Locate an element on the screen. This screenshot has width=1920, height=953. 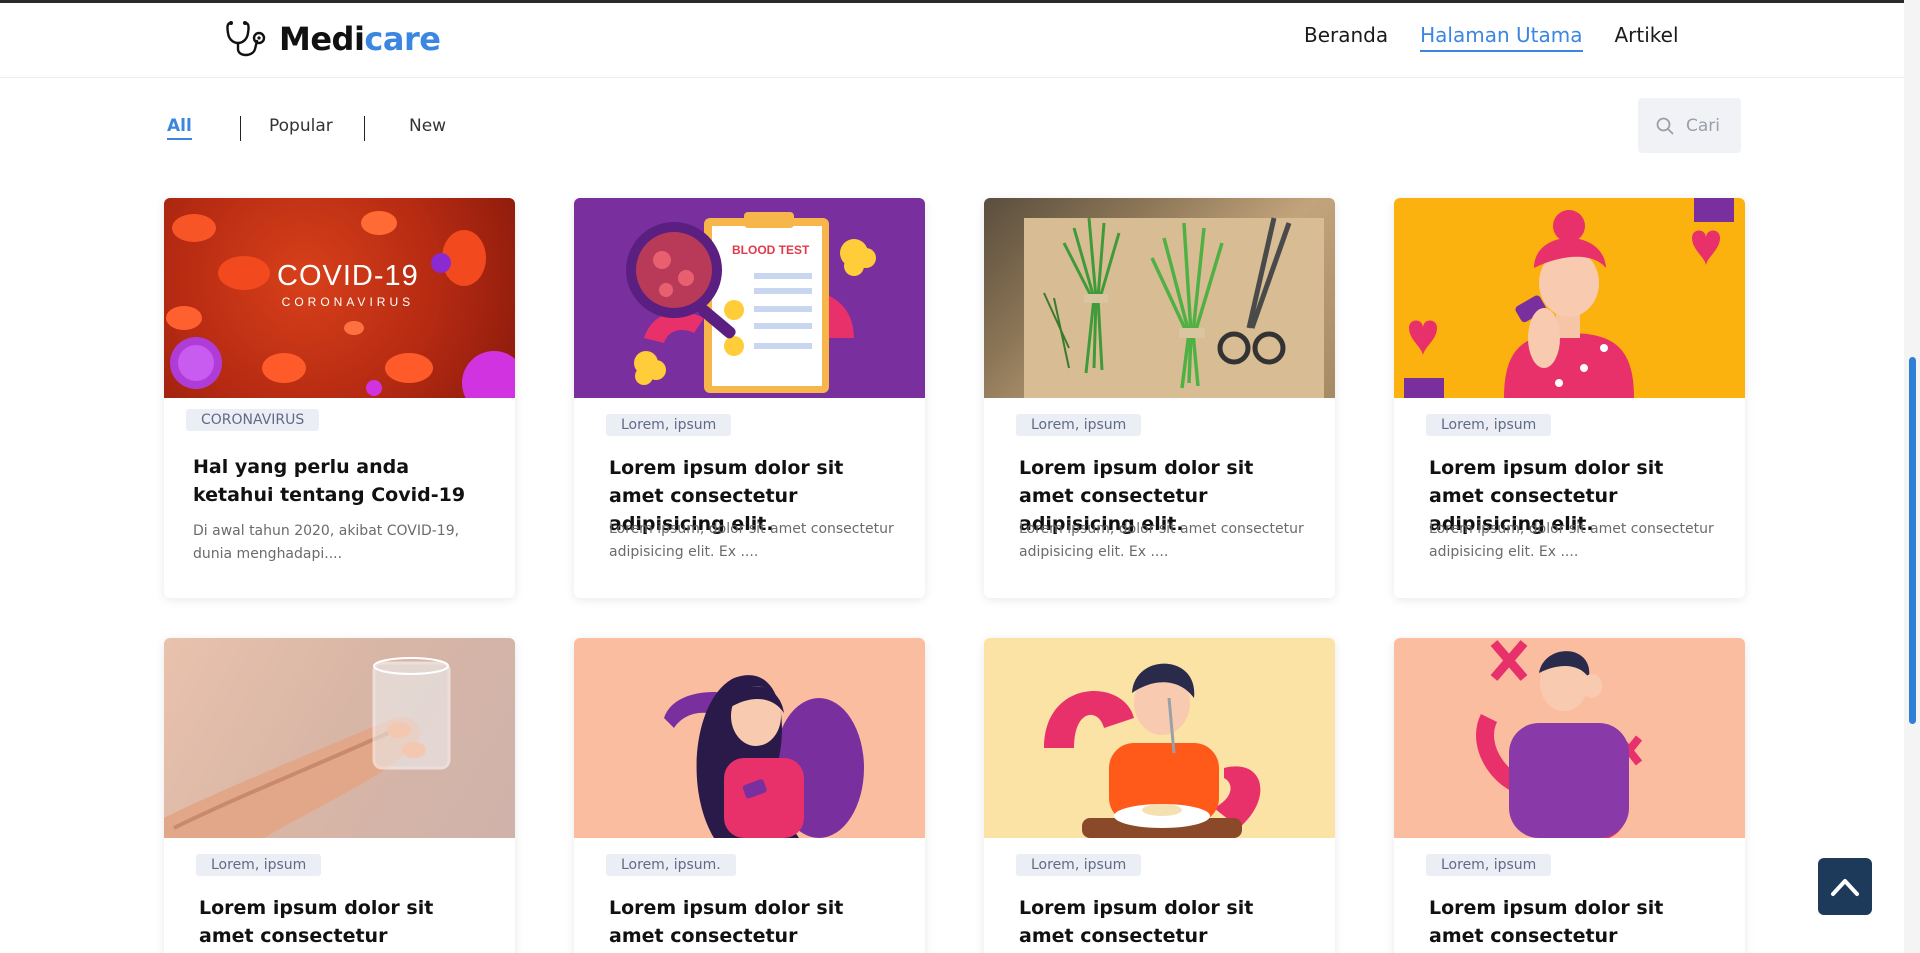
man-in-pain-illustration is located at coordinates (1569, 738).